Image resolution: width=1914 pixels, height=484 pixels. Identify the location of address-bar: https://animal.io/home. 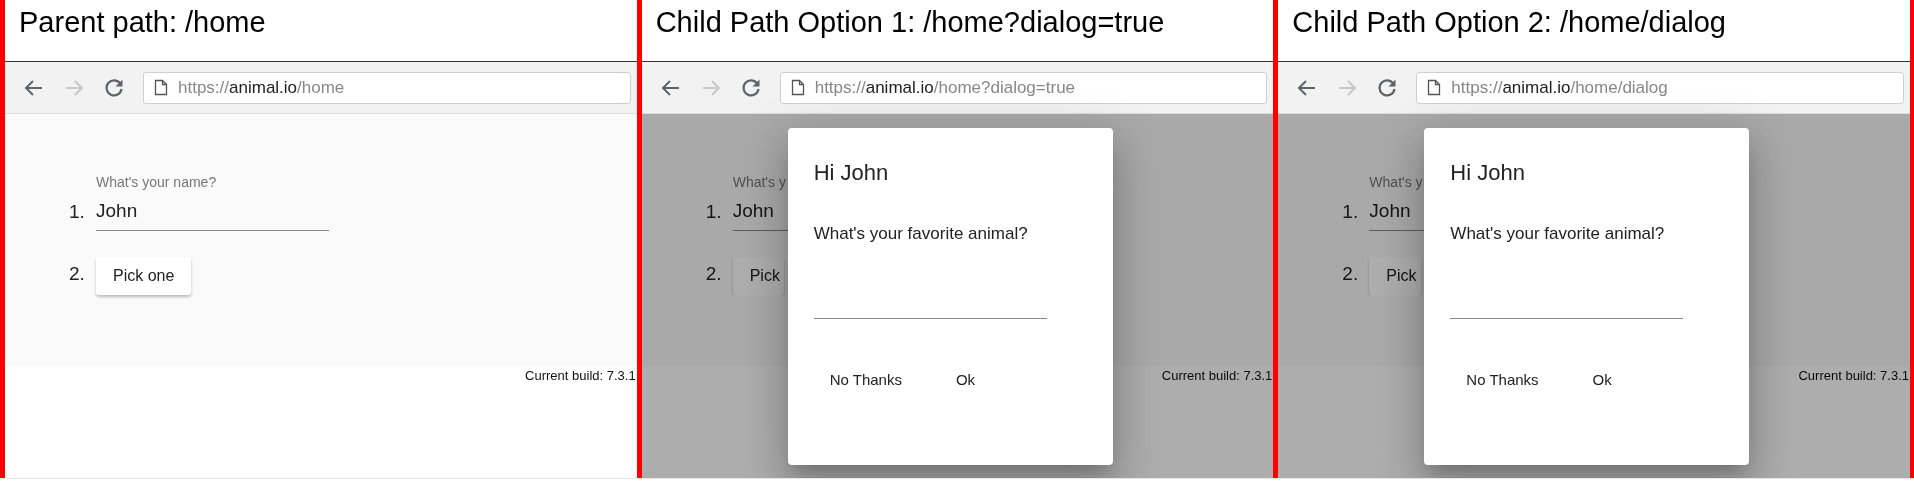
(387, 87).